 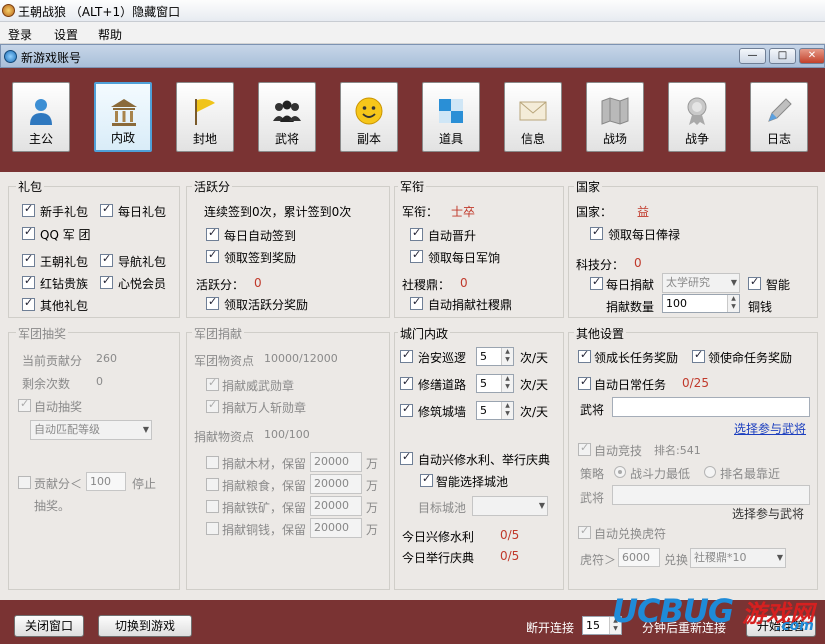 I want to click on nav-xinxi: 信息, so click(x=533, y=117).